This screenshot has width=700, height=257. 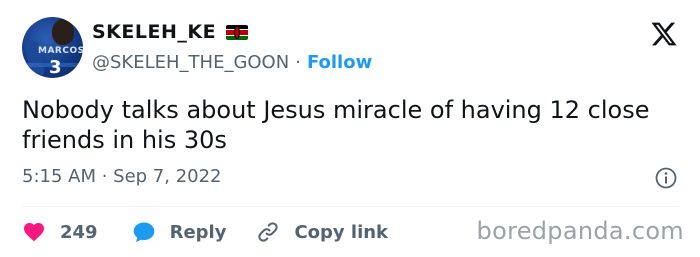 I want to click on tweet-timestamp: 5:15 AM · Sep 7, 2022, so click(x=122, y=176).